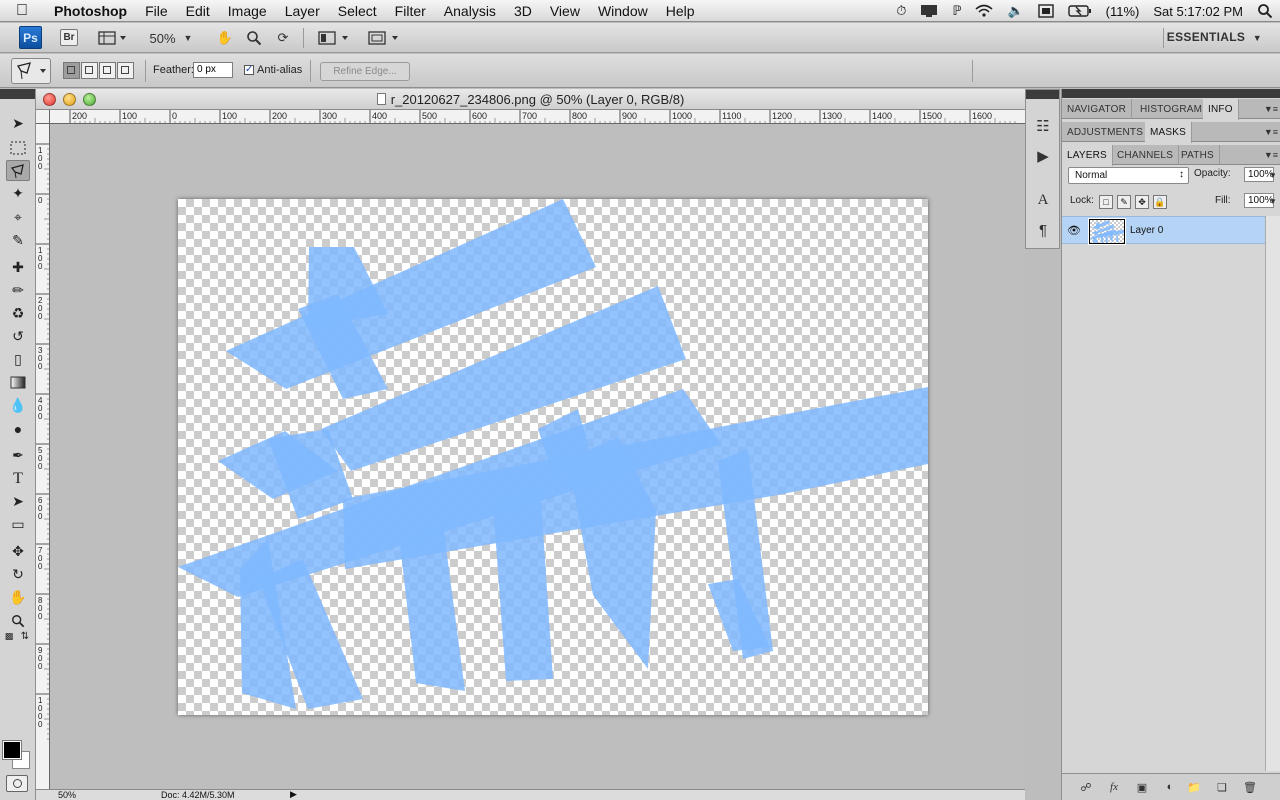 The height and width of the screenshot is (800, 1280). What do you see at coordinates (17, 94) in the screenshot?
I see `toolbox-grip` at bounding box center [17, 94].